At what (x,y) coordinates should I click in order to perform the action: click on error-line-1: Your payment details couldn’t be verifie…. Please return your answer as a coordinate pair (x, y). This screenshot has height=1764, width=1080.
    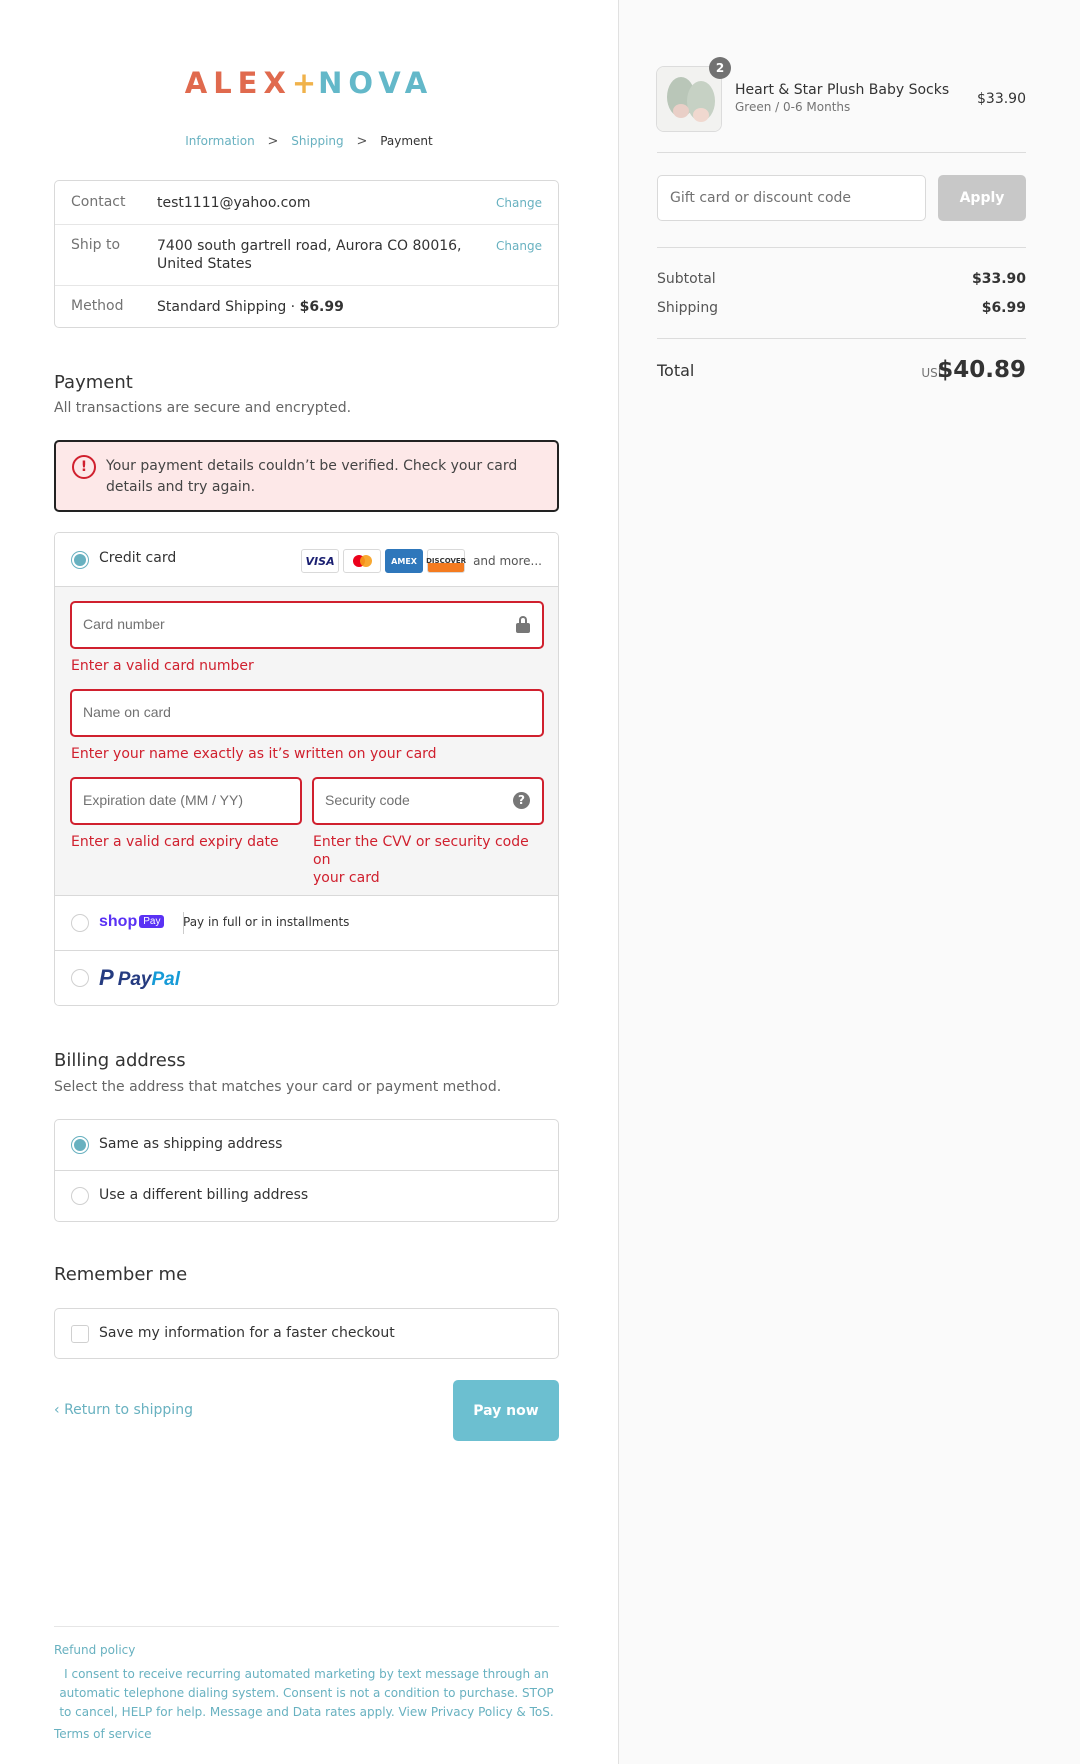
    Looking at the image, I should click on (312, 466).